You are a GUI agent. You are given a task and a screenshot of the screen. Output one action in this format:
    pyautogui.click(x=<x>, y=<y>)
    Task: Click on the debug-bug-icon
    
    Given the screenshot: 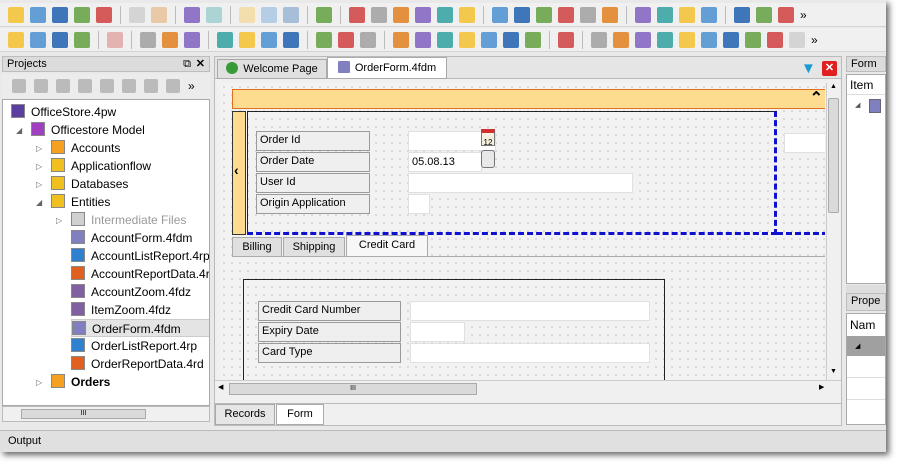 What is the action you would take?
    pyautogui.click(x=60, y=39)
    